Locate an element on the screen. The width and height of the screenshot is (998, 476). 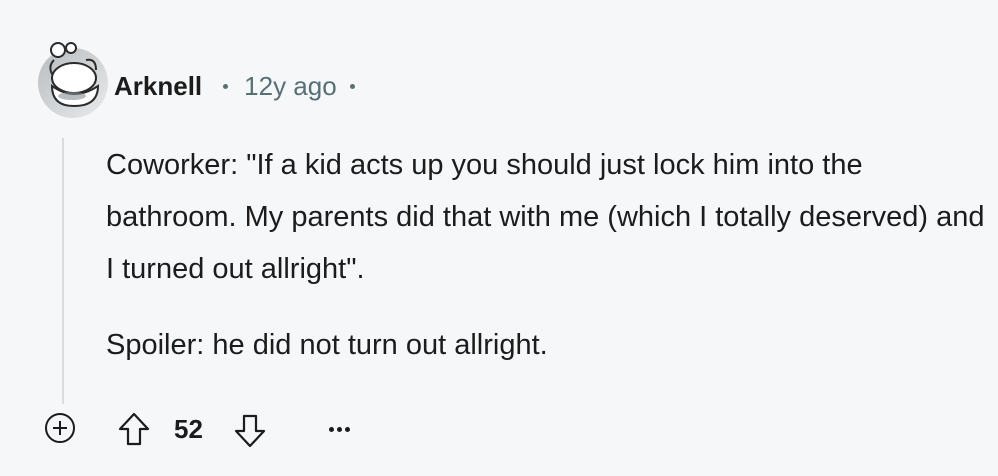
comment-timestamp: 12y ago is located at coordinates (290, 86).